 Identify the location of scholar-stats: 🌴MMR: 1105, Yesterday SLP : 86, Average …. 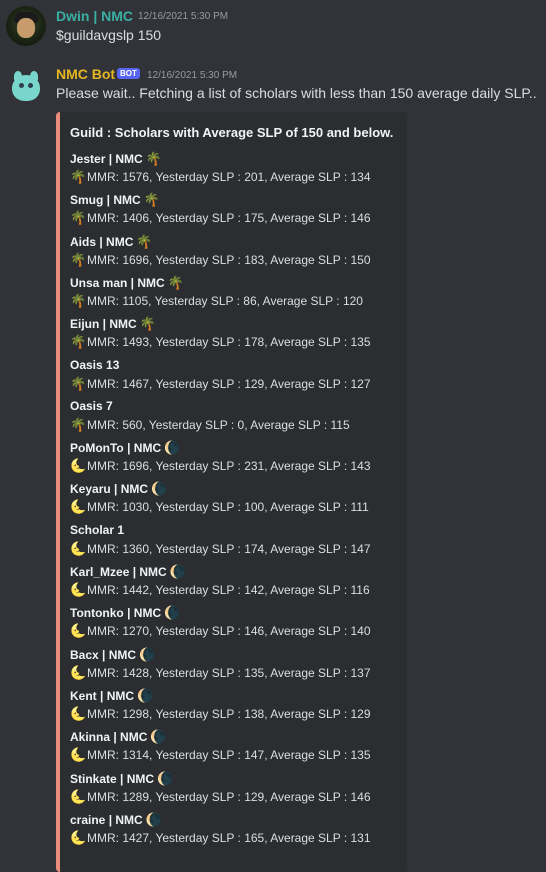
(216, 301).